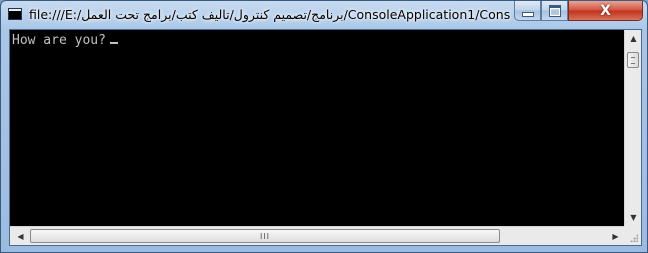 The height and width of the screenshot is (253, 648). I want to click on horizontal-scroll-thumb: III, so click(265, 236).